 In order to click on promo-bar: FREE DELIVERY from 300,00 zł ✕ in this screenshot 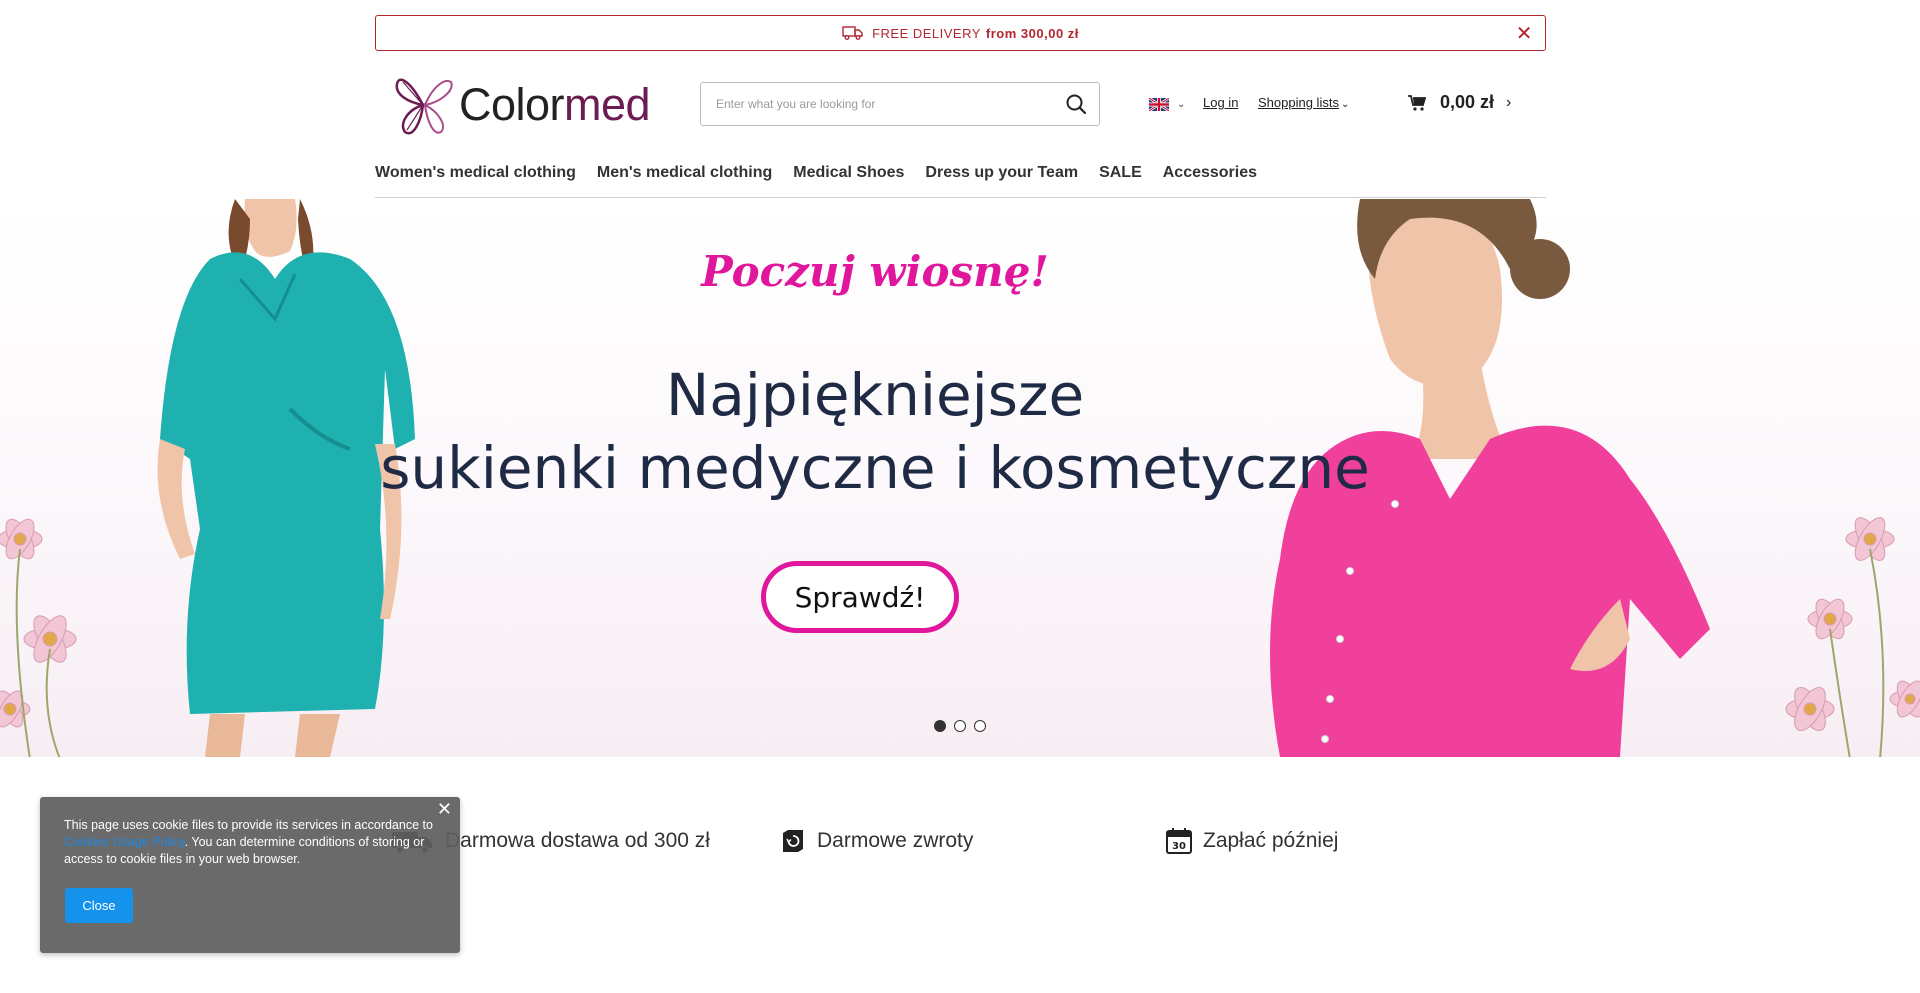, I will do `click(960, 33)`.